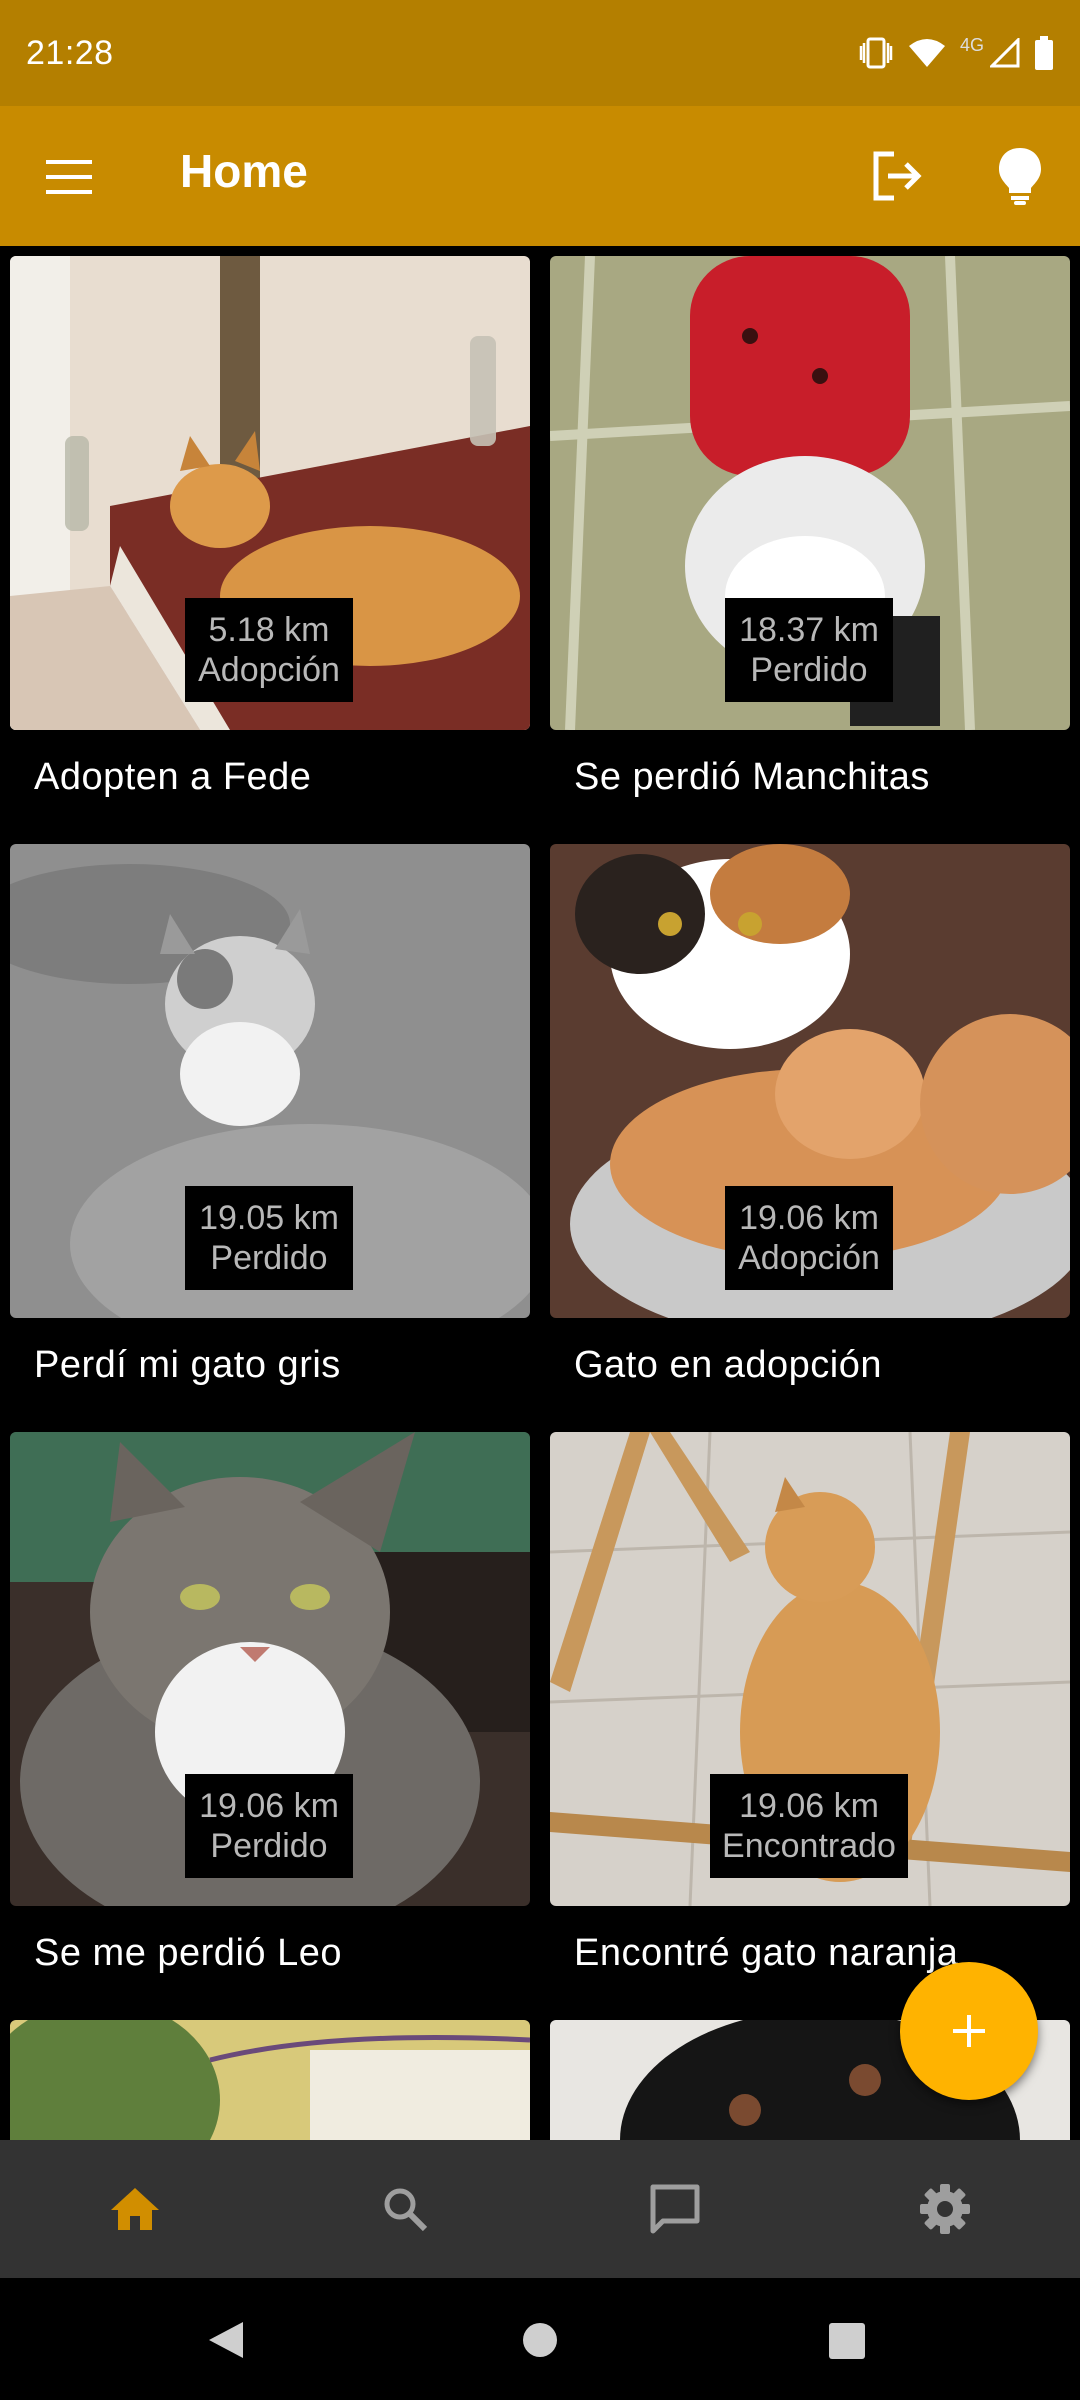 The width and height of the screenshot is (1080, 2400). Describe the element at coordinates (187, 1365) in the screenshot. I see `post-title: Perdí mi gato gris` at that location.